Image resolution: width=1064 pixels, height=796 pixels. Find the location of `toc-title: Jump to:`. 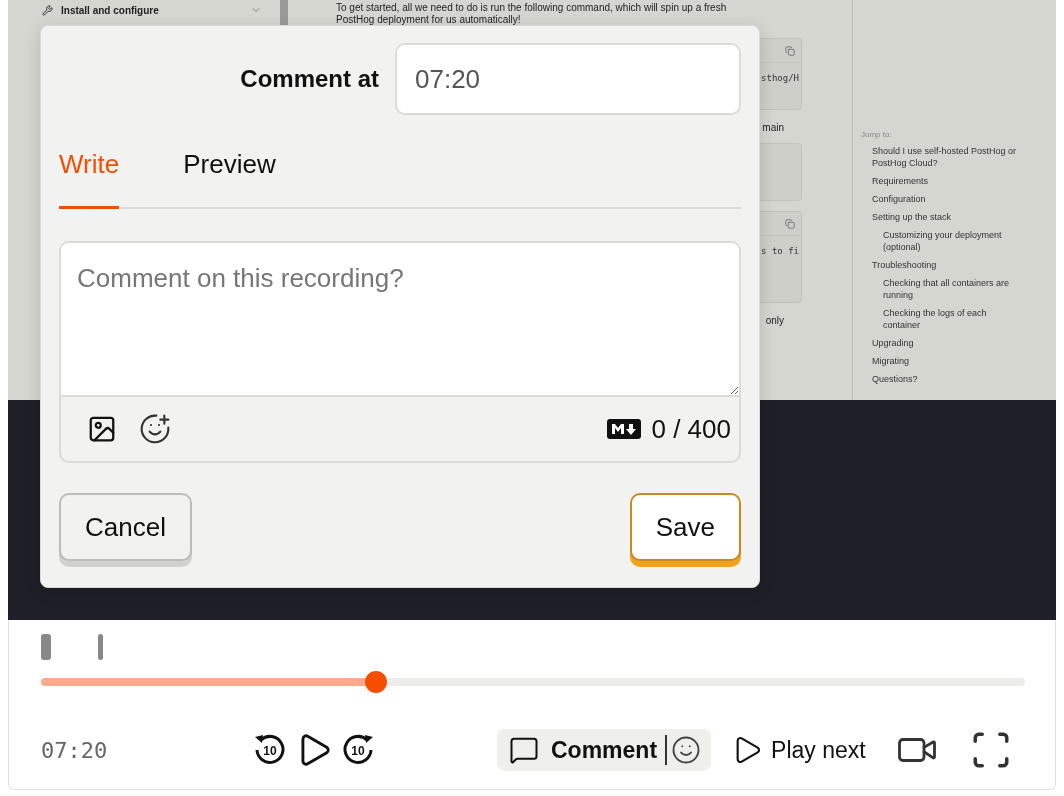

toc-title: Jump to: is located at coordinates (877, 134).